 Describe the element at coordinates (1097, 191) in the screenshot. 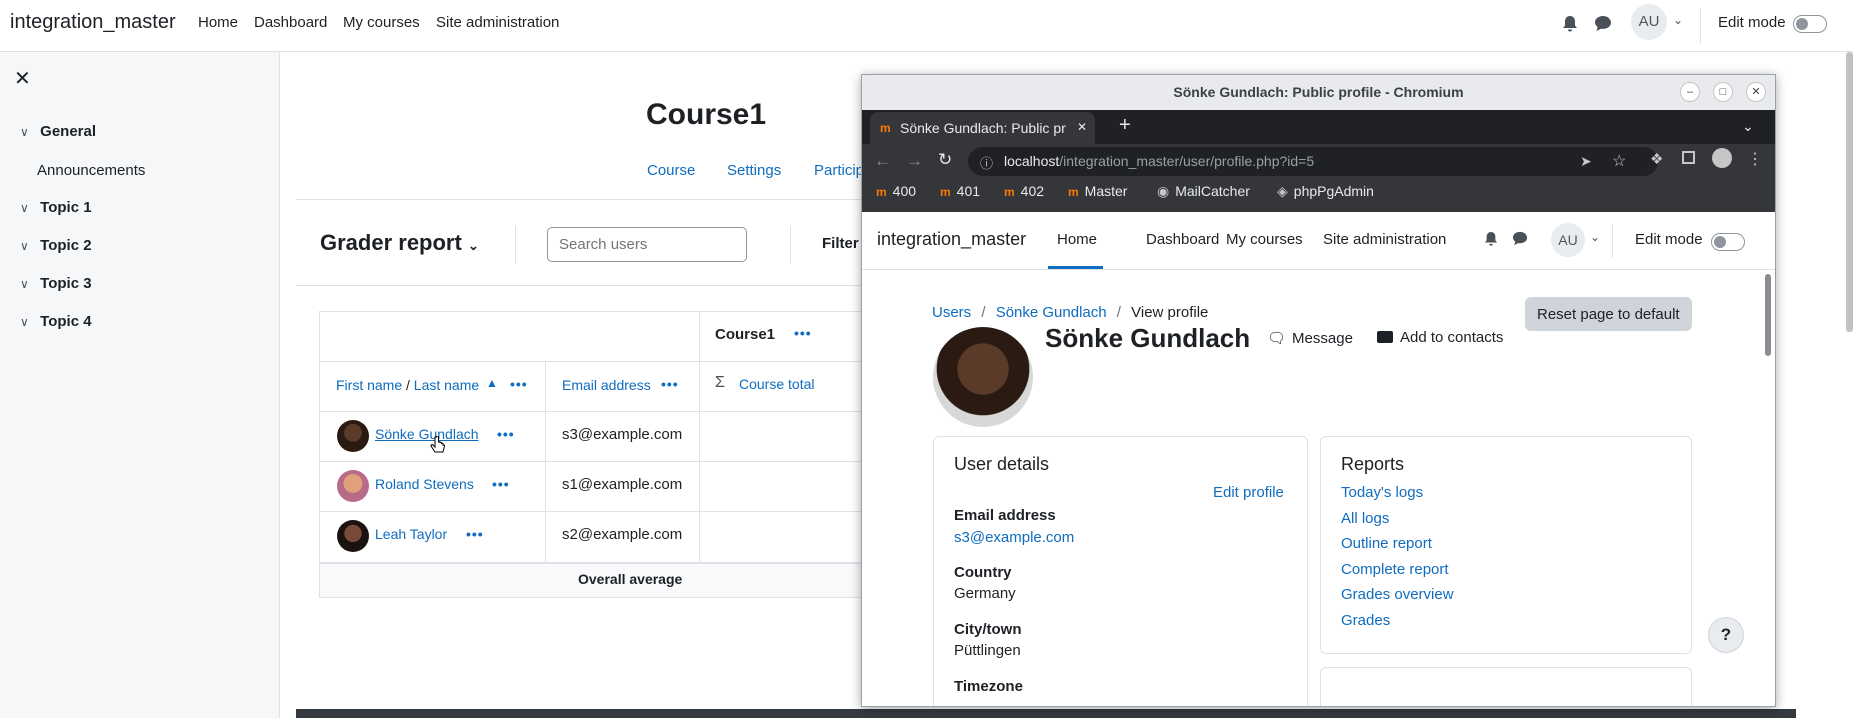

I see `bookmark-master: m Master` at that location.